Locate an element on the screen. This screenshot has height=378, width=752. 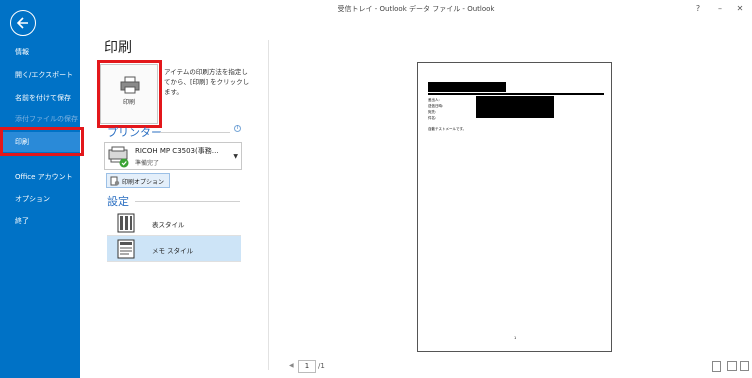
page-number-input: 1 is located at coordinates (307, 366).